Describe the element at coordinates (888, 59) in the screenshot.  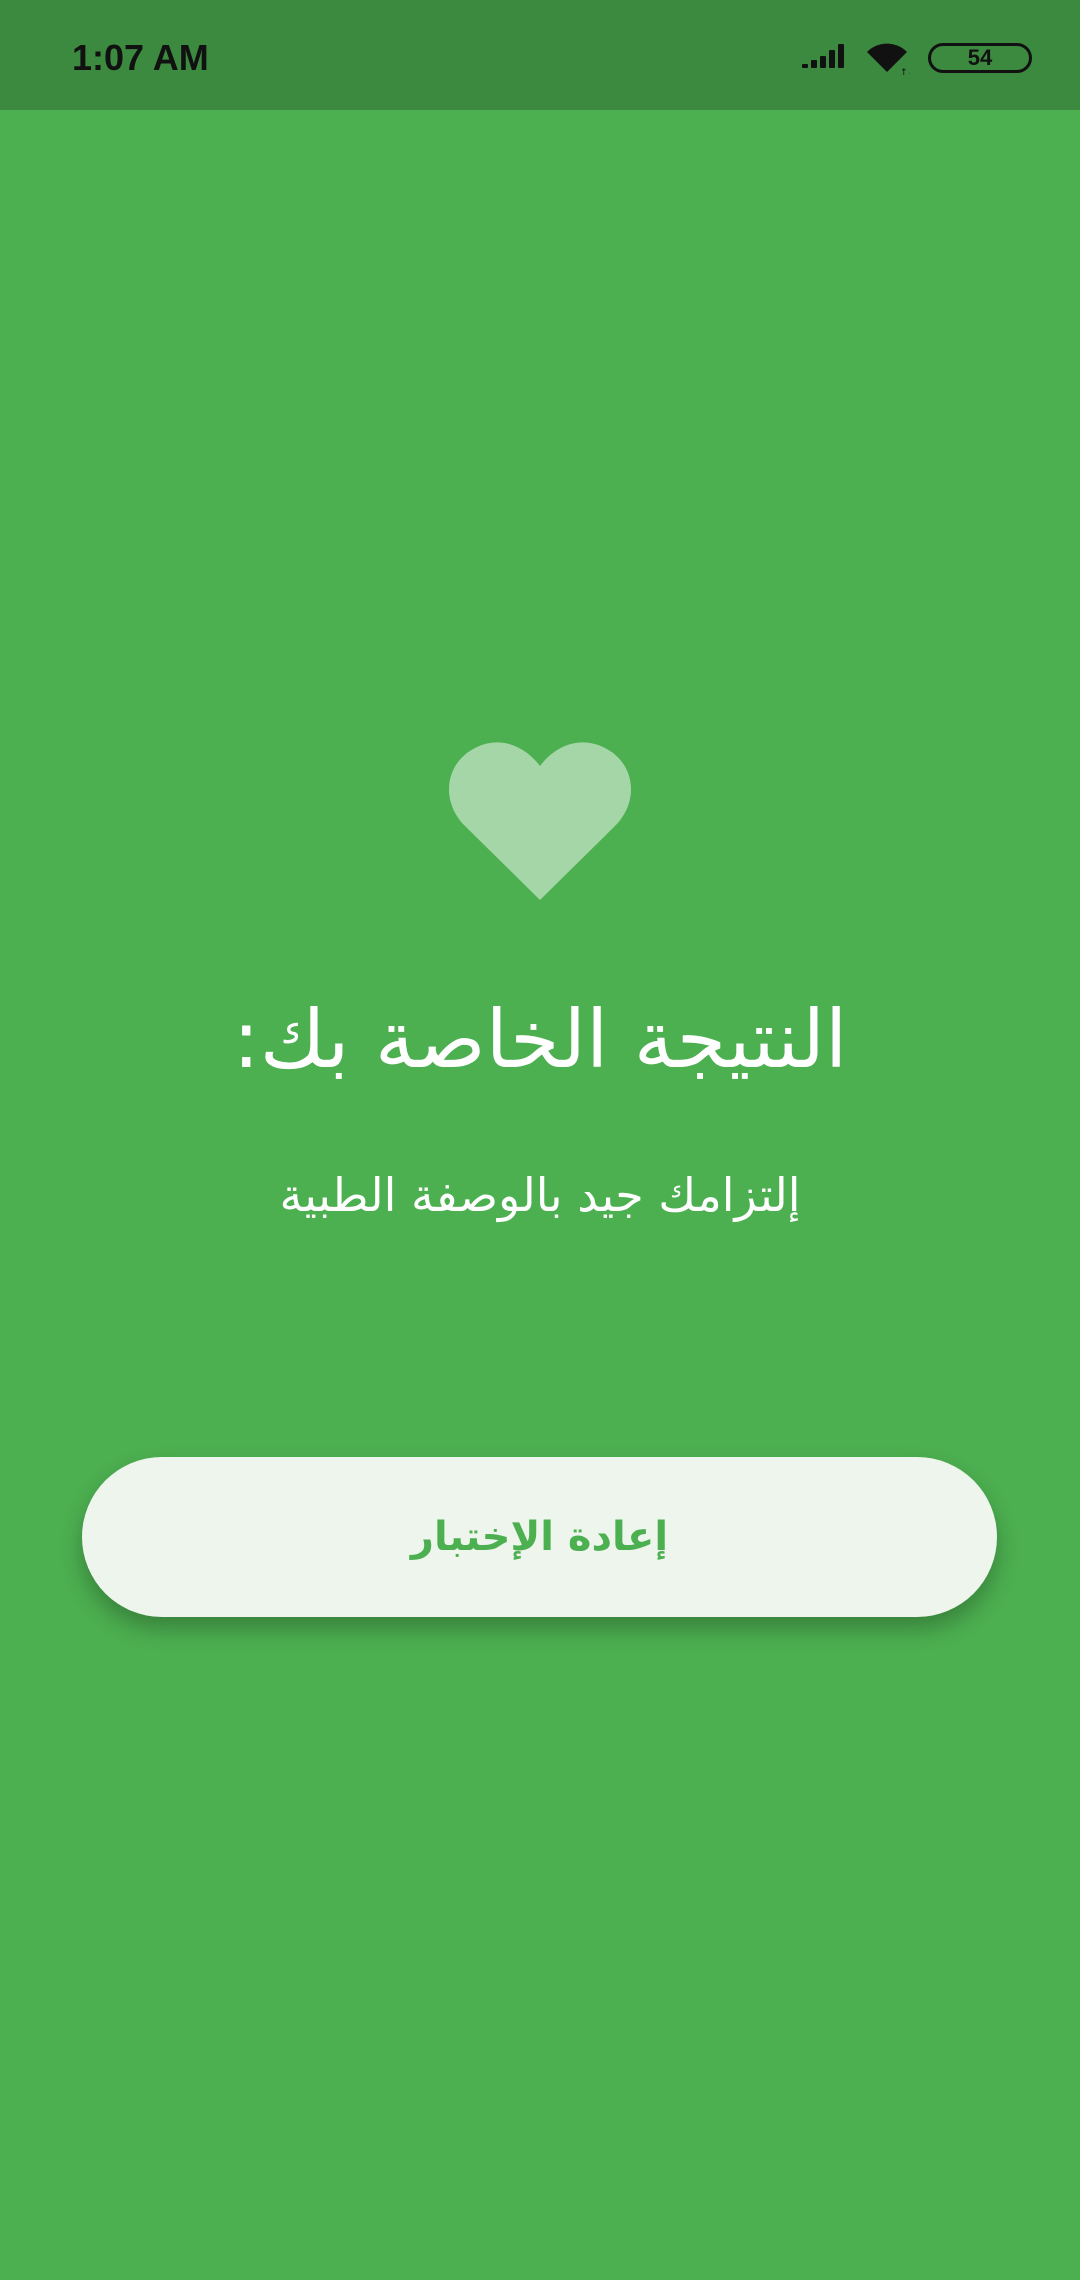
I see `wifi-icon: ↑↓` at that location.